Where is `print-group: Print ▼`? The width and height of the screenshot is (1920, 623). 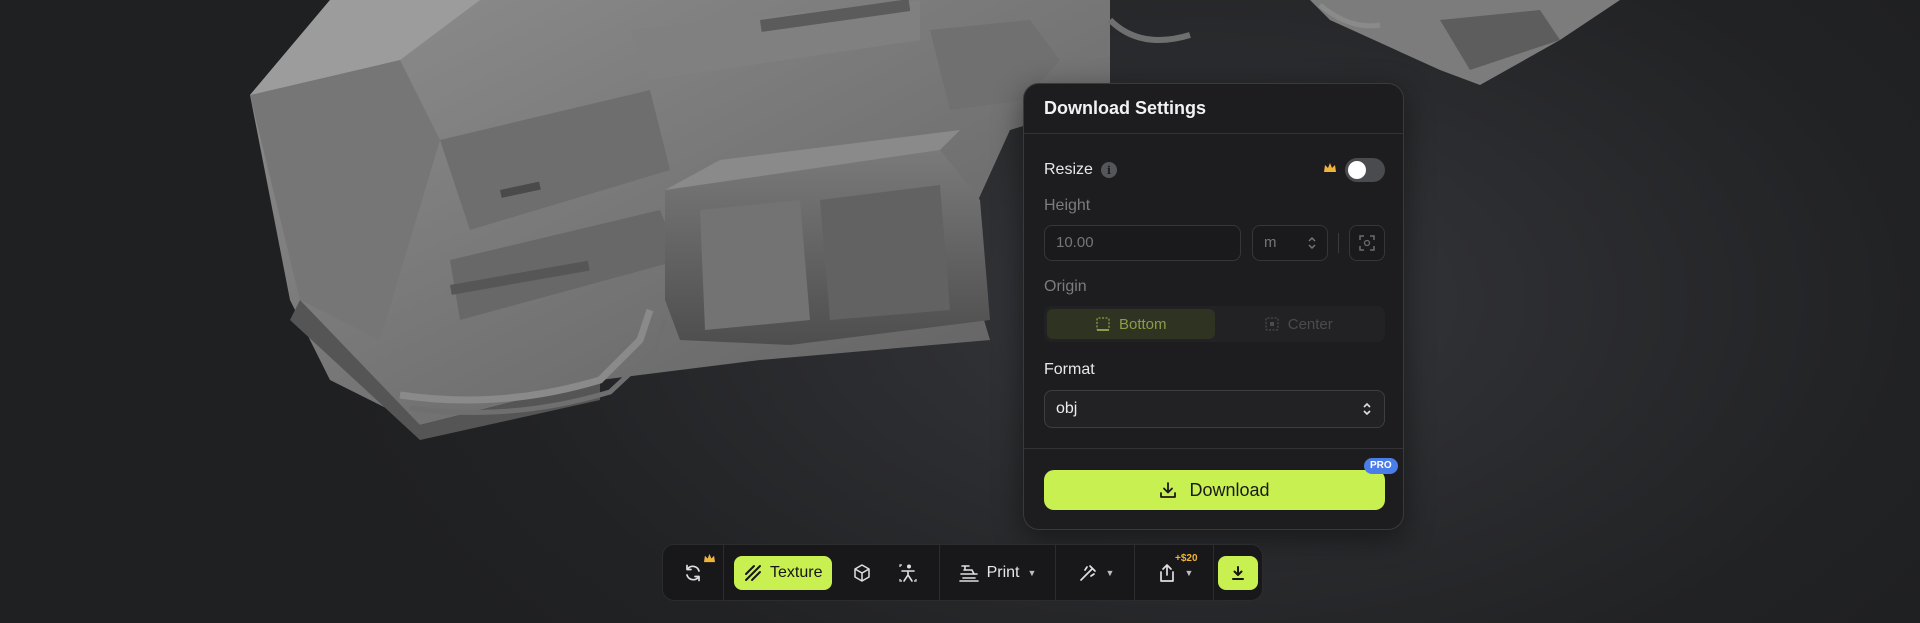
print-group: Print ▼ is located at coordinates (997, 572).